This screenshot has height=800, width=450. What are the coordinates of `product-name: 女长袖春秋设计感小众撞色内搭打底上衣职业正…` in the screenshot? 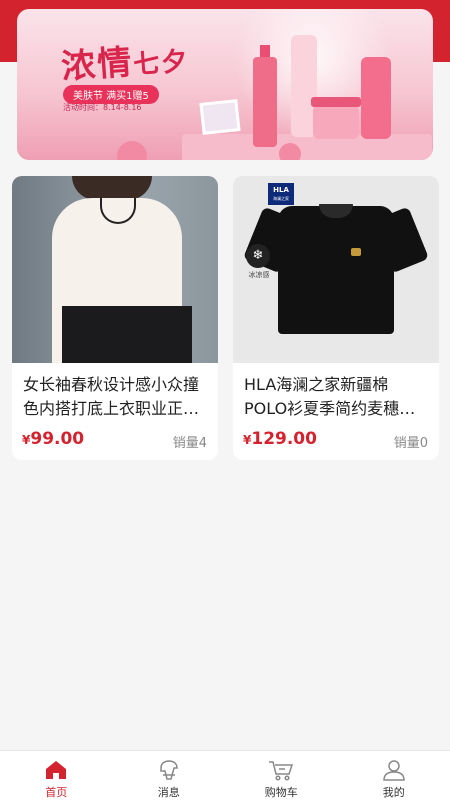 It's located at (116, 397).